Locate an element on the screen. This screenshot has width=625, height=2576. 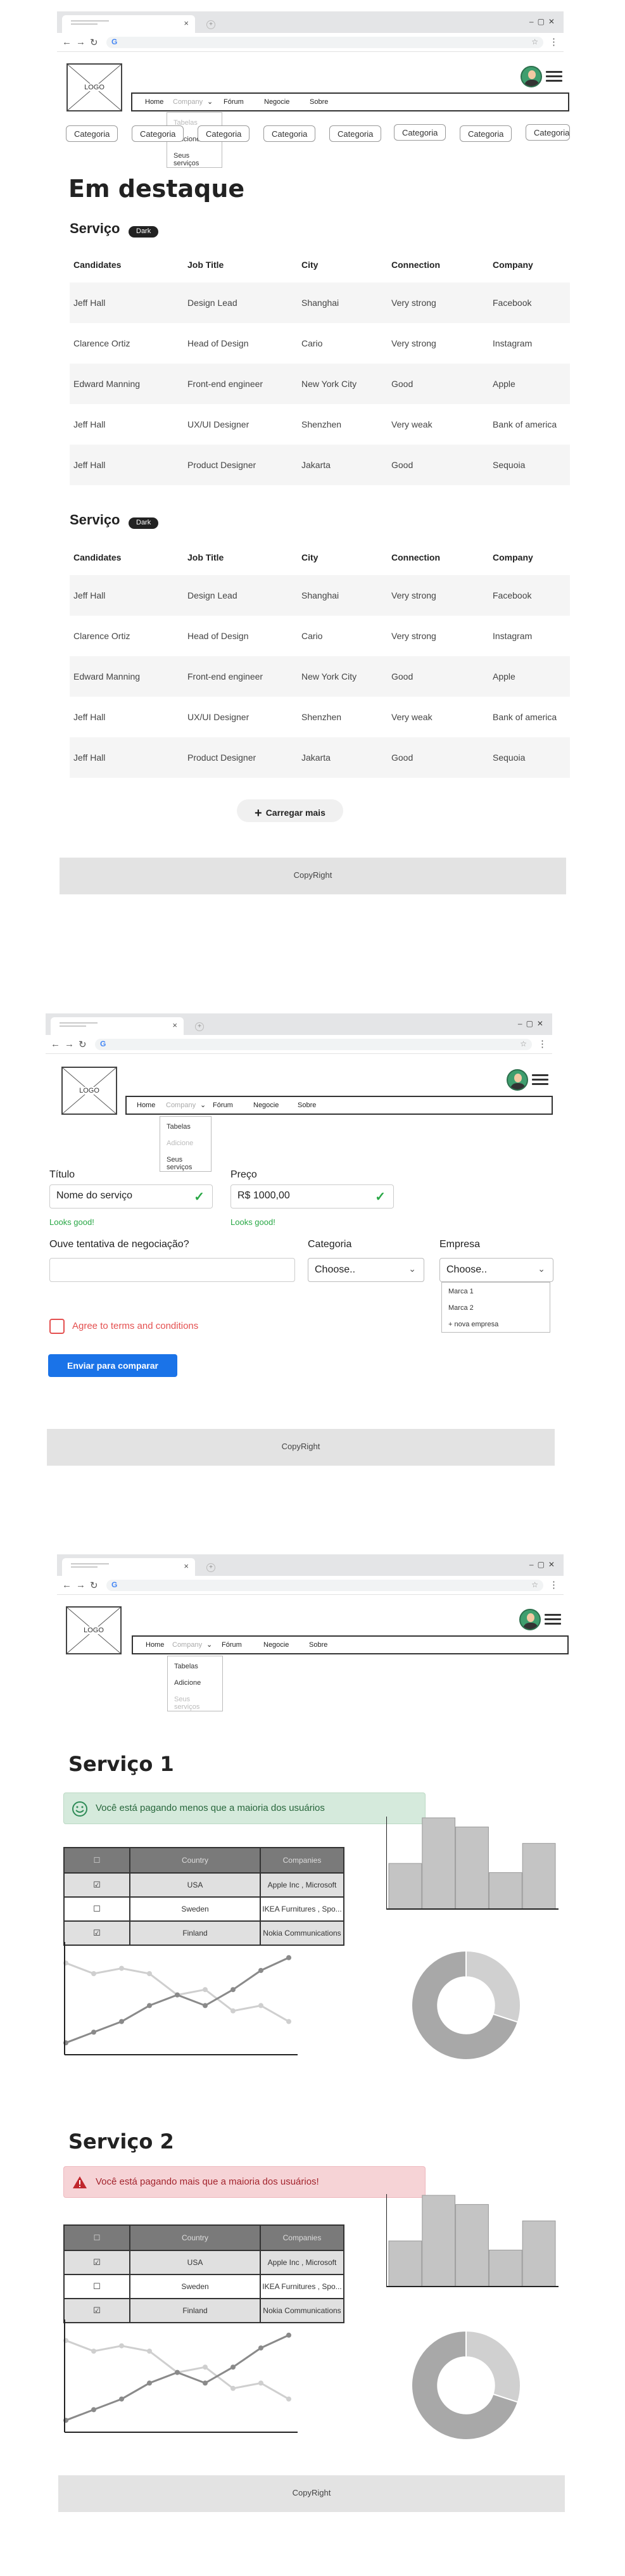
column-header: City is located at coordinates (343, 264).